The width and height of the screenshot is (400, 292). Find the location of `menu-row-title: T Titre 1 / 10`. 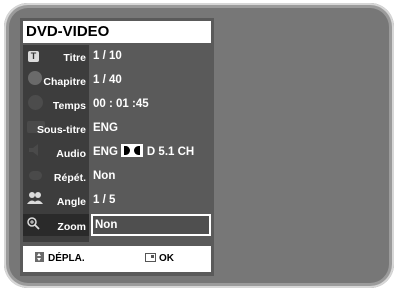

menu-row-title: T Titre 1 / 10 is located at coordinates (117, 56).